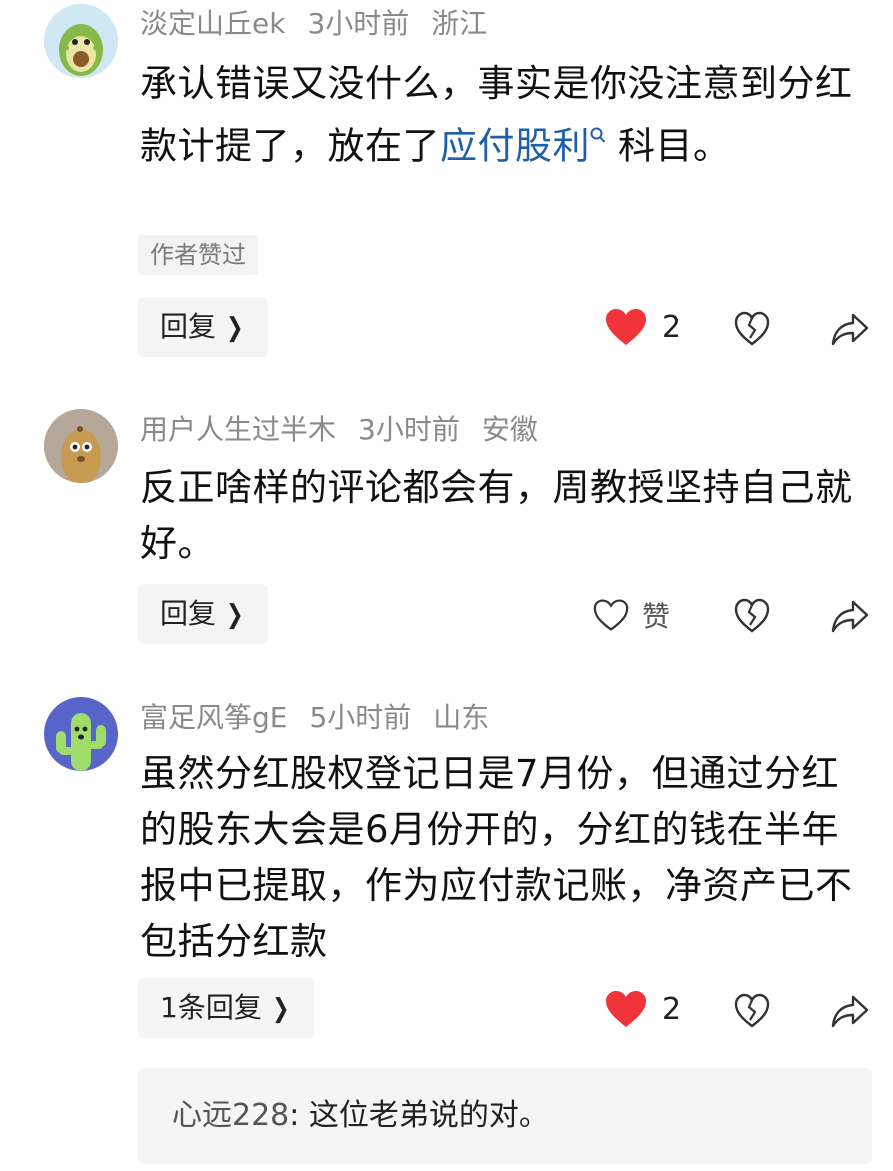 The image size is (893, 1171). Describe the element at coordinates (500, 115) in the screenshot. I see `comment-text: 承认错误又没什么，事实是你没注意到分红款计提了，放在了应付股利 科目。` at that location.